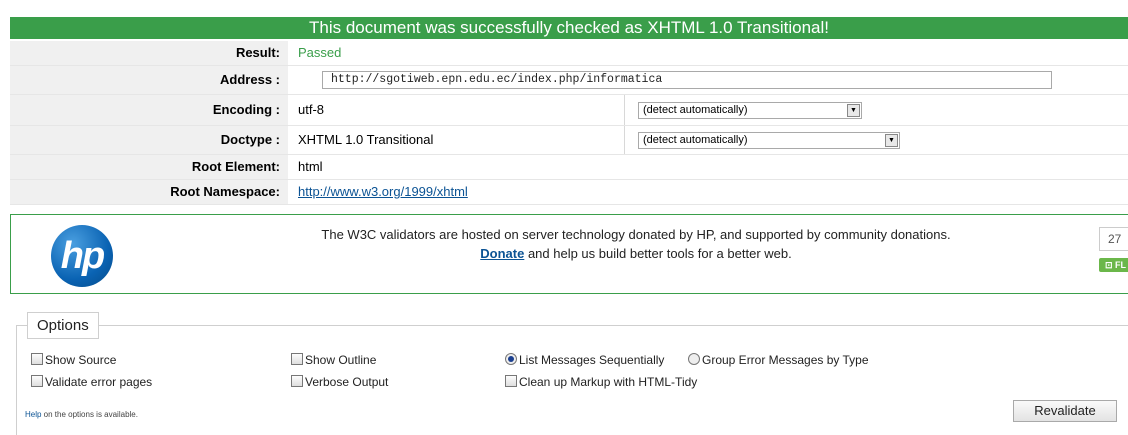 Image resolution: width=1128 pixels, height=435 pixels. What do you see at coordinates (1113, 239) in the screenshot?
I see `share-count: 27` at bounding box center [1113, 239].